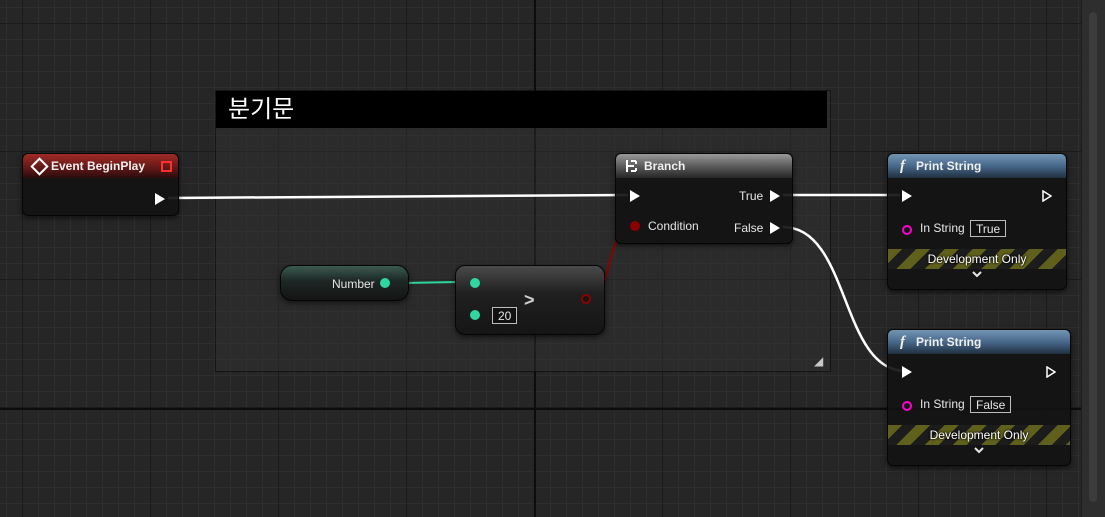  What do you see at coordinates (673, 226) in the screenshot?
I see `branch-condition-label: Condition` at bounding box center [673, 226].